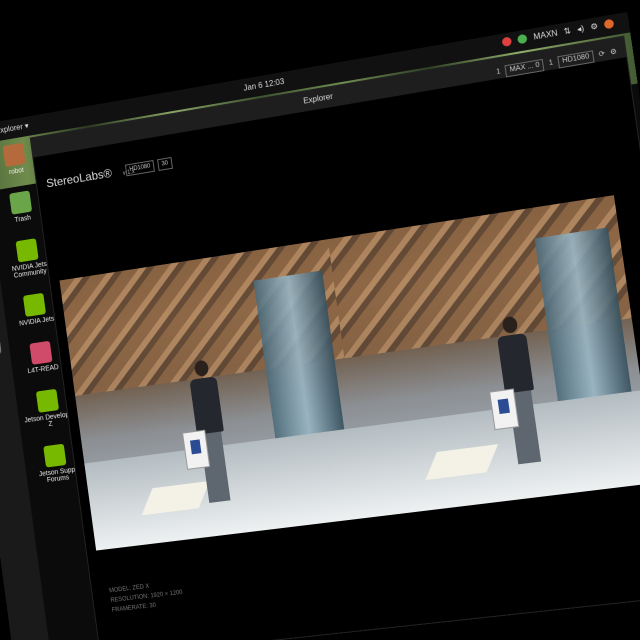  What do you see at coordinates (165, 164) in the screenshot?
I see `fps-select: 30` at bounding box center [165, 164].